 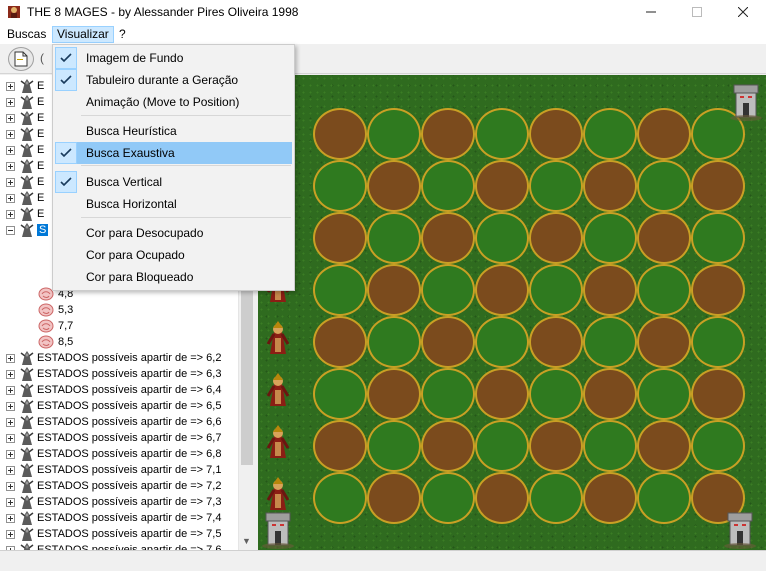 I want to click on tree-node: ESTADOS possíveis apartir de => 7,1, so click(x=110, y=470).